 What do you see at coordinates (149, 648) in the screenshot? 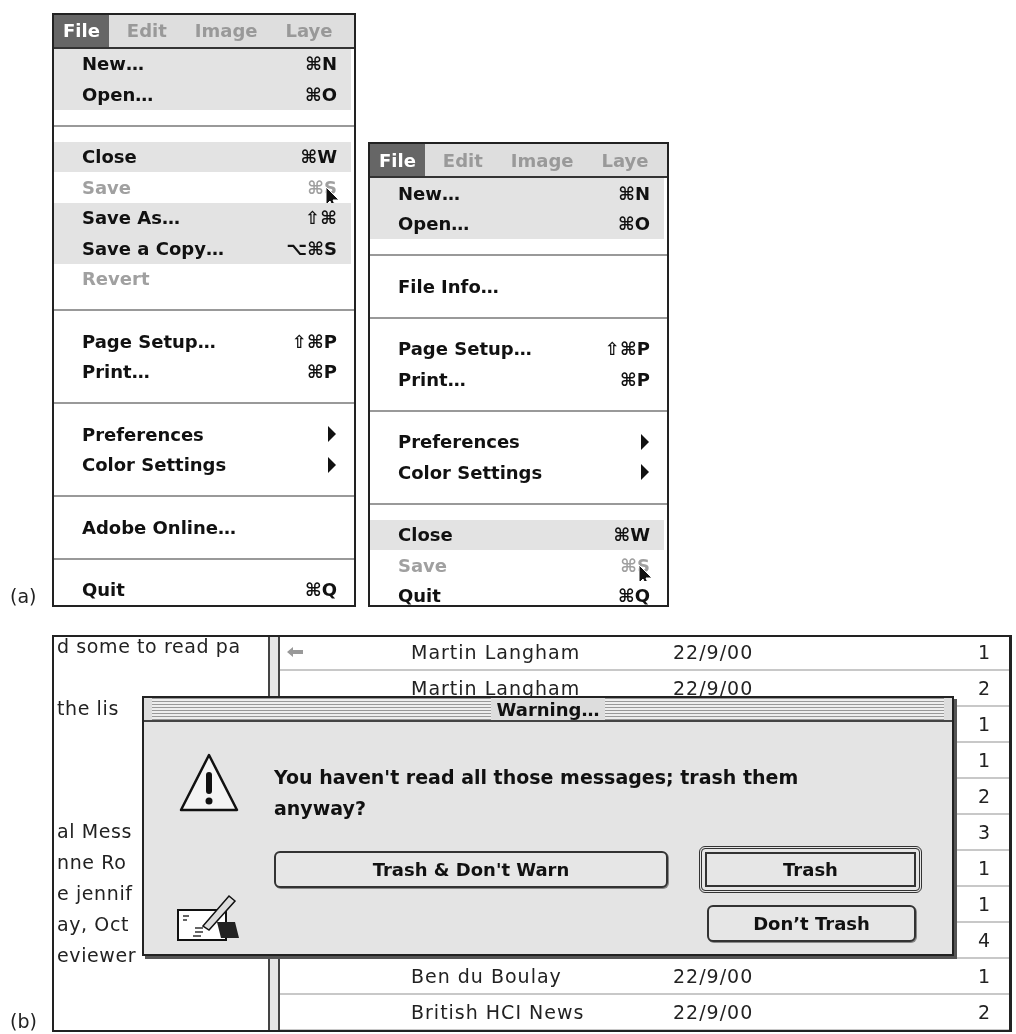
I see `message-text: d some to read pa` at bounding box center [149, 648].